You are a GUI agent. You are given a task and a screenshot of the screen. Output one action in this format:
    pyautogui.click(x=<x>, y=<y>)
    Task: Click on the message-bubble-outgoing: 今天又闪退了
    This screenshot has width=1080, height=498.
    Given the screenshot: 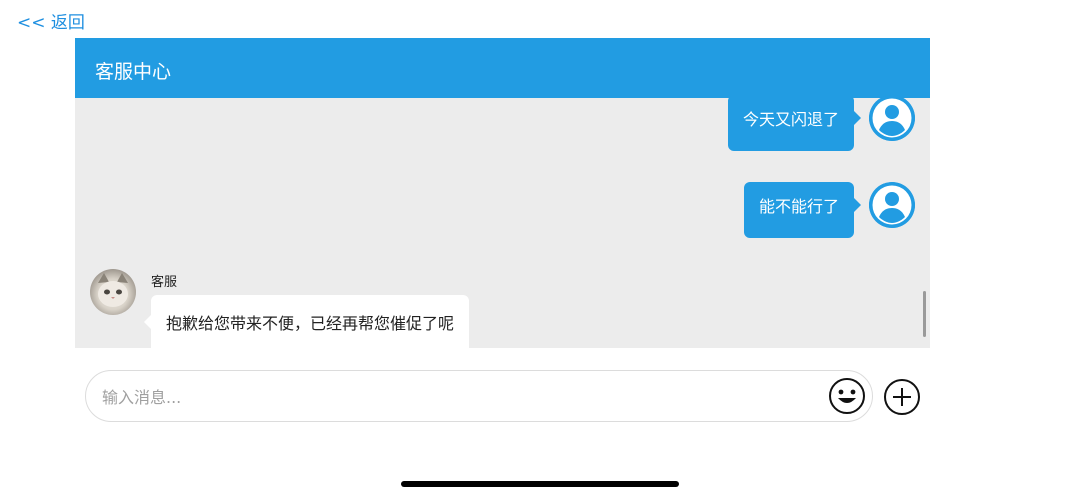 What is the action you would take?
    pyautogui.click(x=794, y=123)
    